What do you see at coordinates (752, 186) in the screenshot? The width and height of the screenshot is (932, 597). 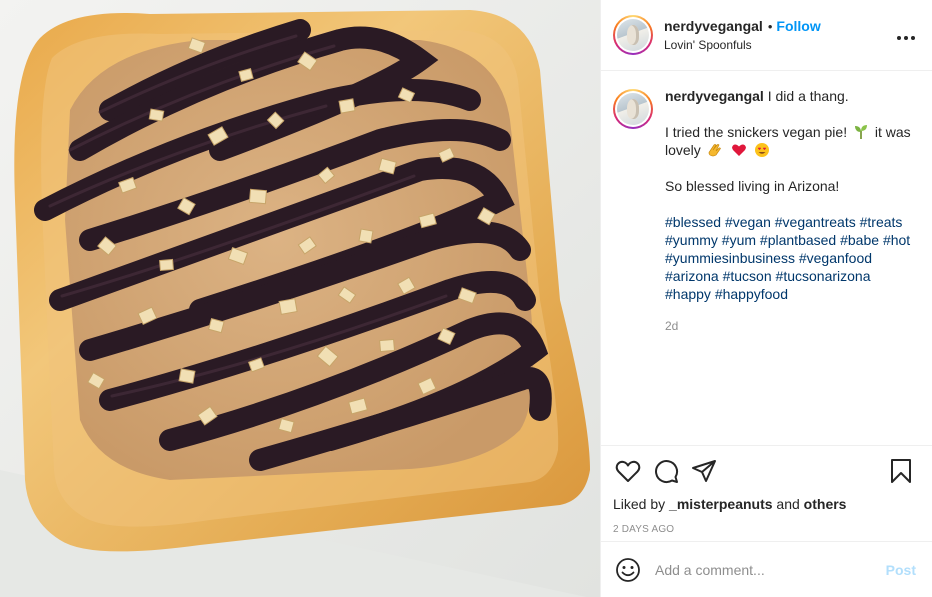 I see `caption-paragraph-3: So blessed living in Arizona!` at bounding box center [752, 186].